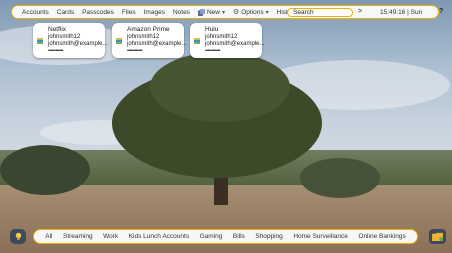 Image resolution: width=452 pixels, height=253 pixels. What do you see at coordinates (98, 12) in the screenshot?
I see `nav-passcodes: Passcodes` at bounding box center [98, 12].